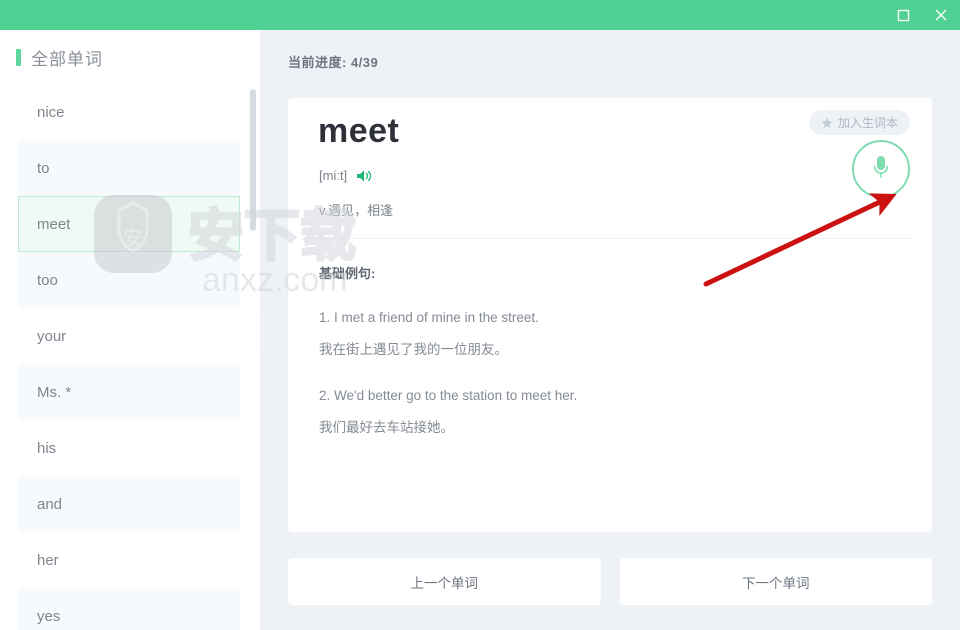  What do you see at coordinates (129, 336) in the screenshot?
I see `word-list-item-your: your` at bounding box center [129, 336].